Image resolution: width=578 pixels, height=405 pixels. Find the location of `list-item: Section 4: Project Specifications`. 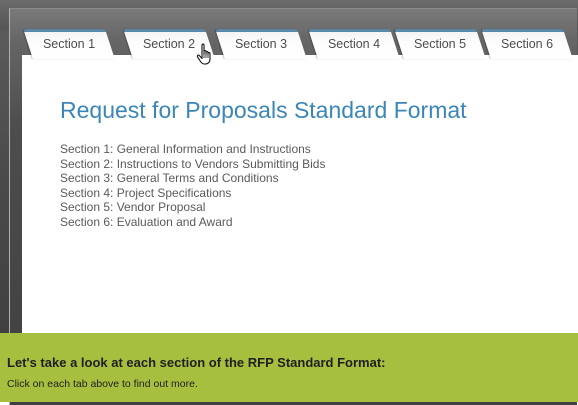

list-item: Section 4: Project Specifications is located at coordinates (146, 192).